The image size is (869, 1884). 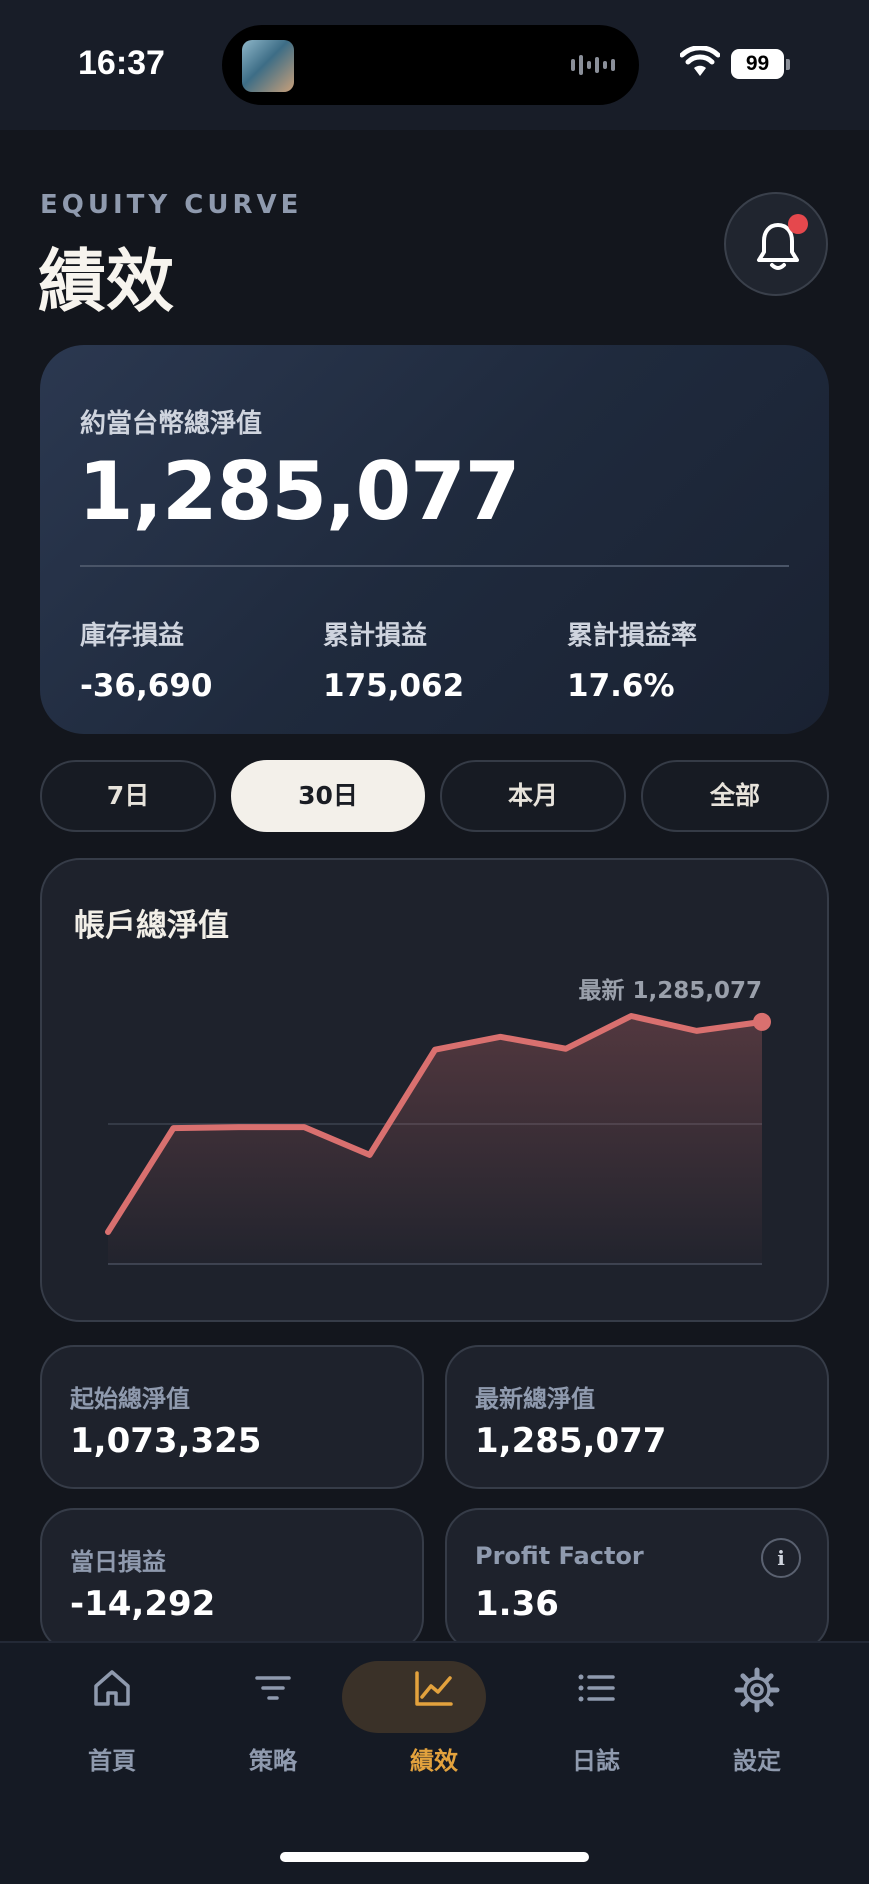 What do you see at coordinates (171, 424) in the screenshot?
I see `net-worth-label: 約當台幣總淨值` at bounding box center [171, 424].